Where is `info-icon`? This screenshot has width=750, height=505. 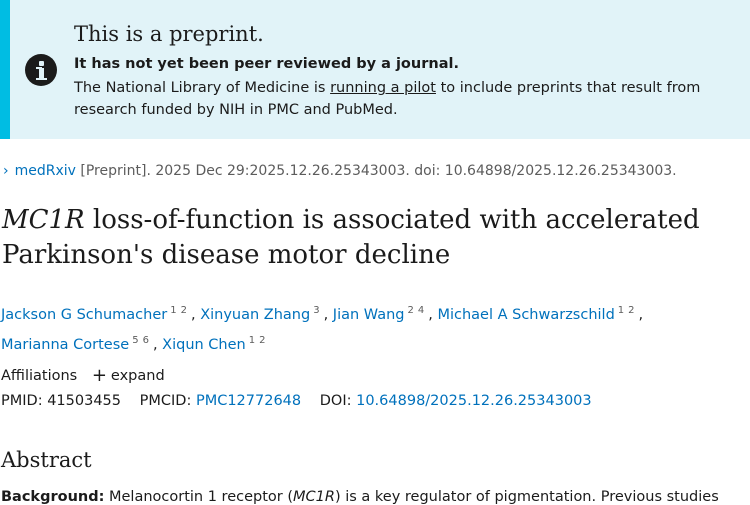
info-icon is located at coordinates (41, 70).